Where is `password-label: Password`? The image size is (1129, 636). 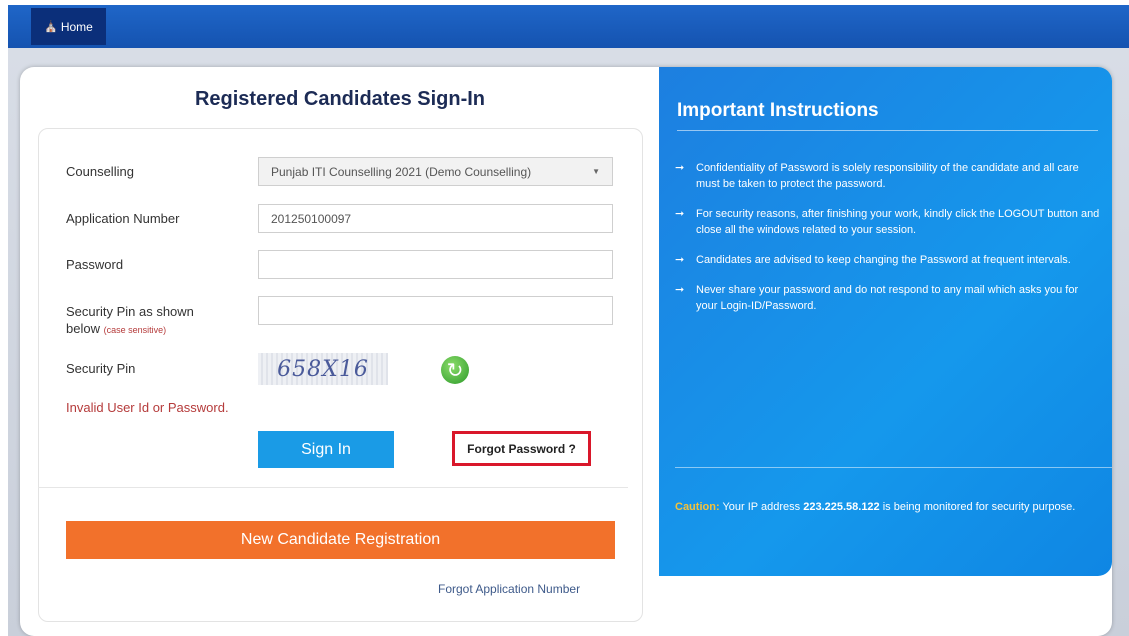
password-label: Password is located at coordinates (95, 264).